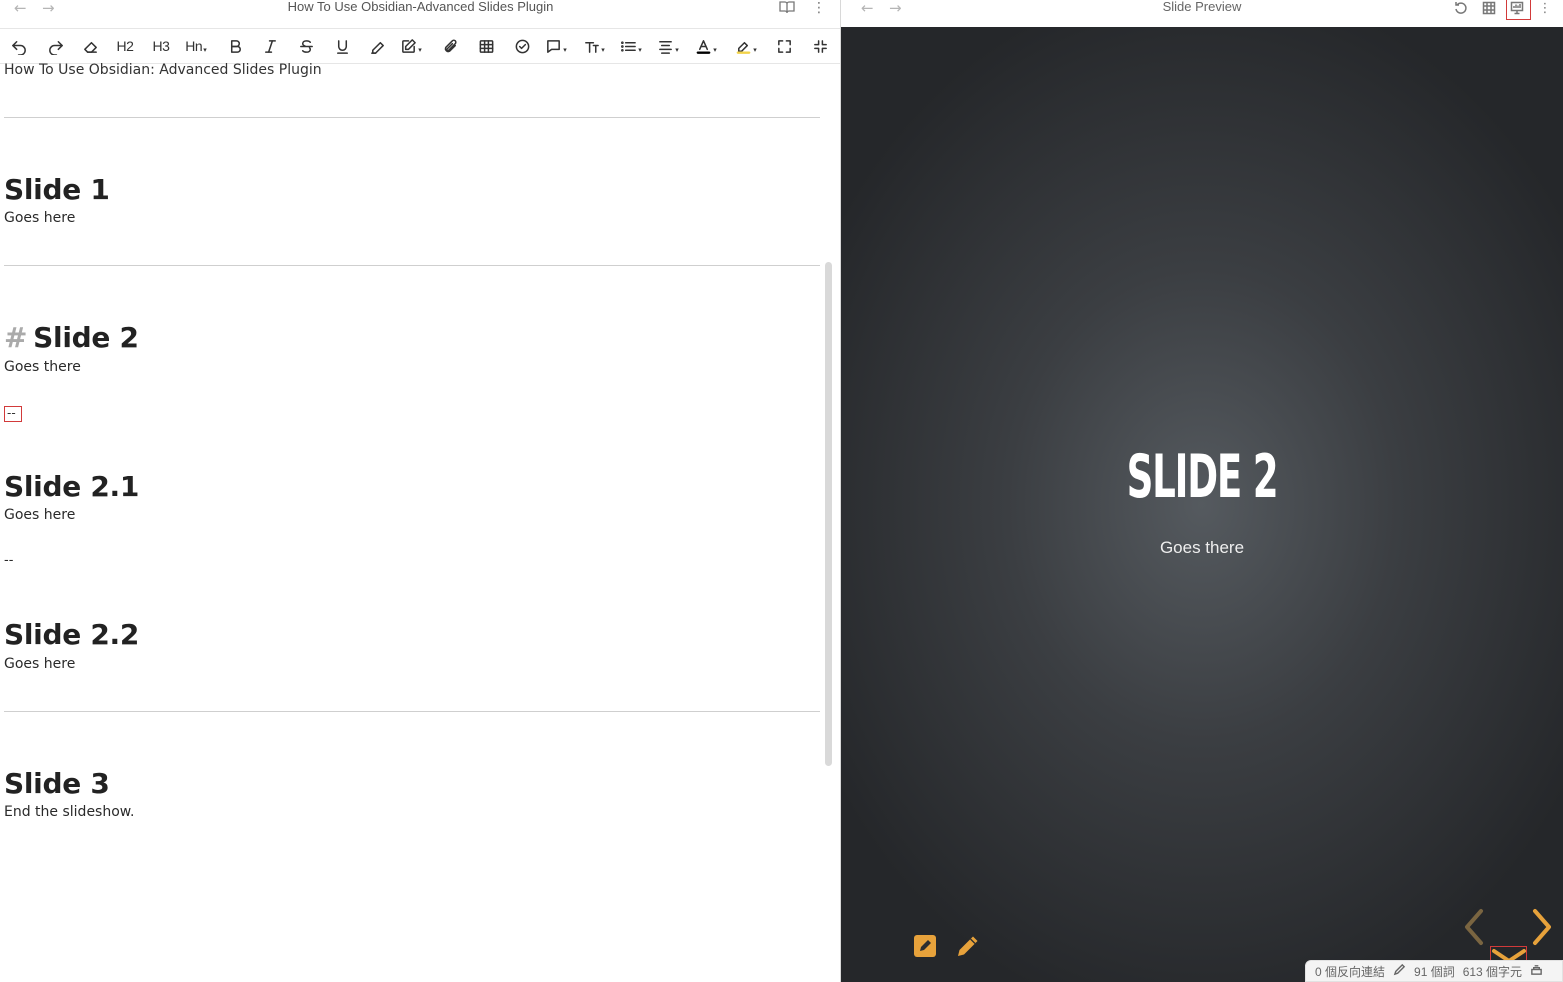 The width and height of the screenshot is (1563, 982). Describe the element at coordinates (450, 46) in the screenshot. I see `paperclip-icon` at that location.